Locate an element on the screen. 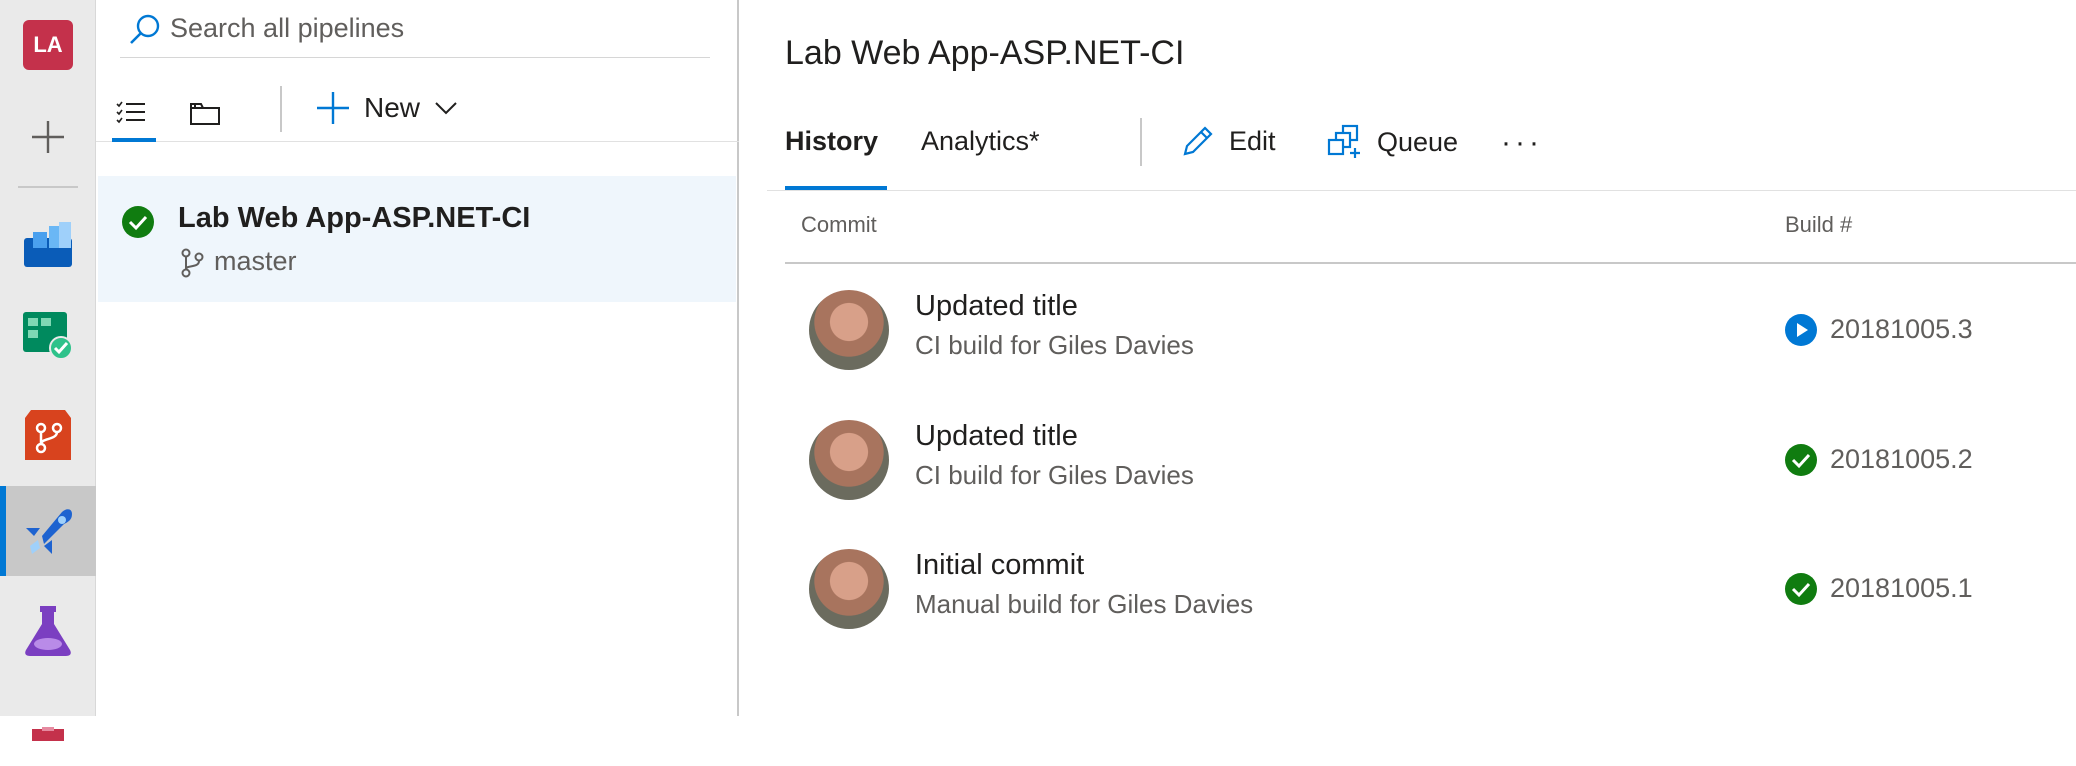 The height and width of the screenshot is (766, 2076). branch-icon is located at coordinates (192, 265).